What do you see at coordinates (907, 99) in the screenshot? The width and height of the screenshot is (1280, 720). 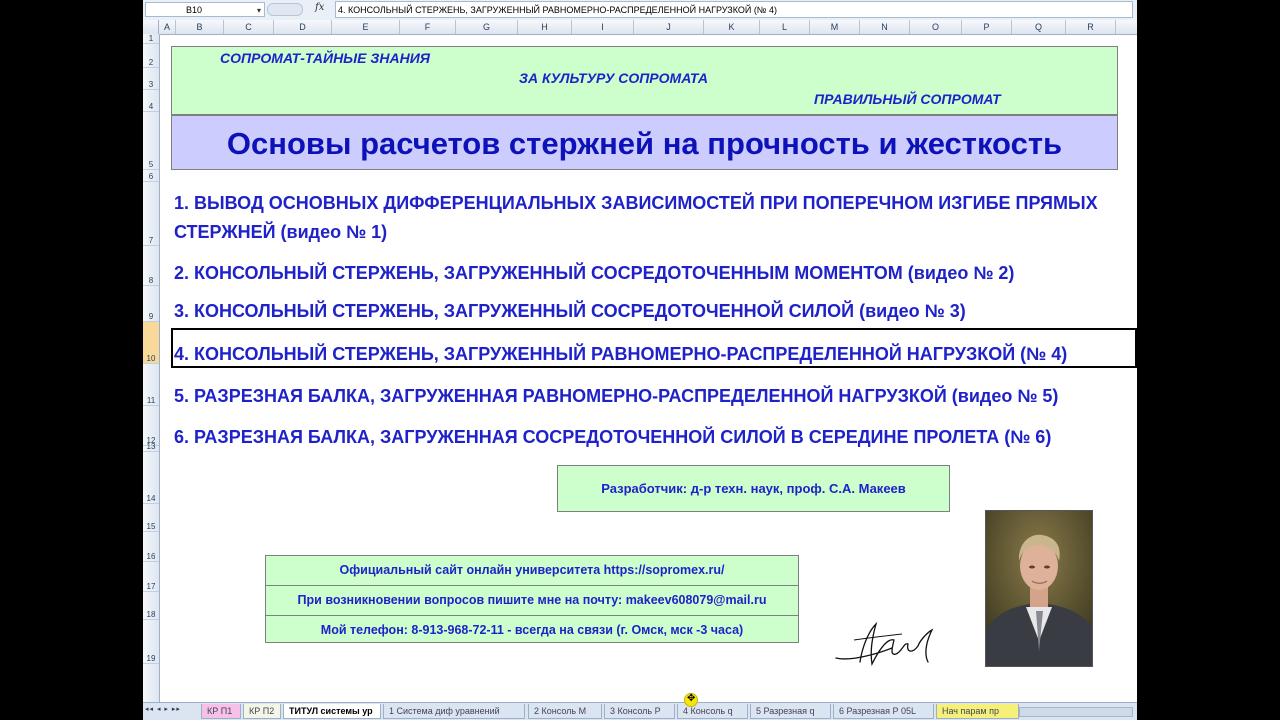 I see `banner-line-3: ПРАВИЛЬНЫЙ СОПРОМАТ` at bounding box center [907, 99].